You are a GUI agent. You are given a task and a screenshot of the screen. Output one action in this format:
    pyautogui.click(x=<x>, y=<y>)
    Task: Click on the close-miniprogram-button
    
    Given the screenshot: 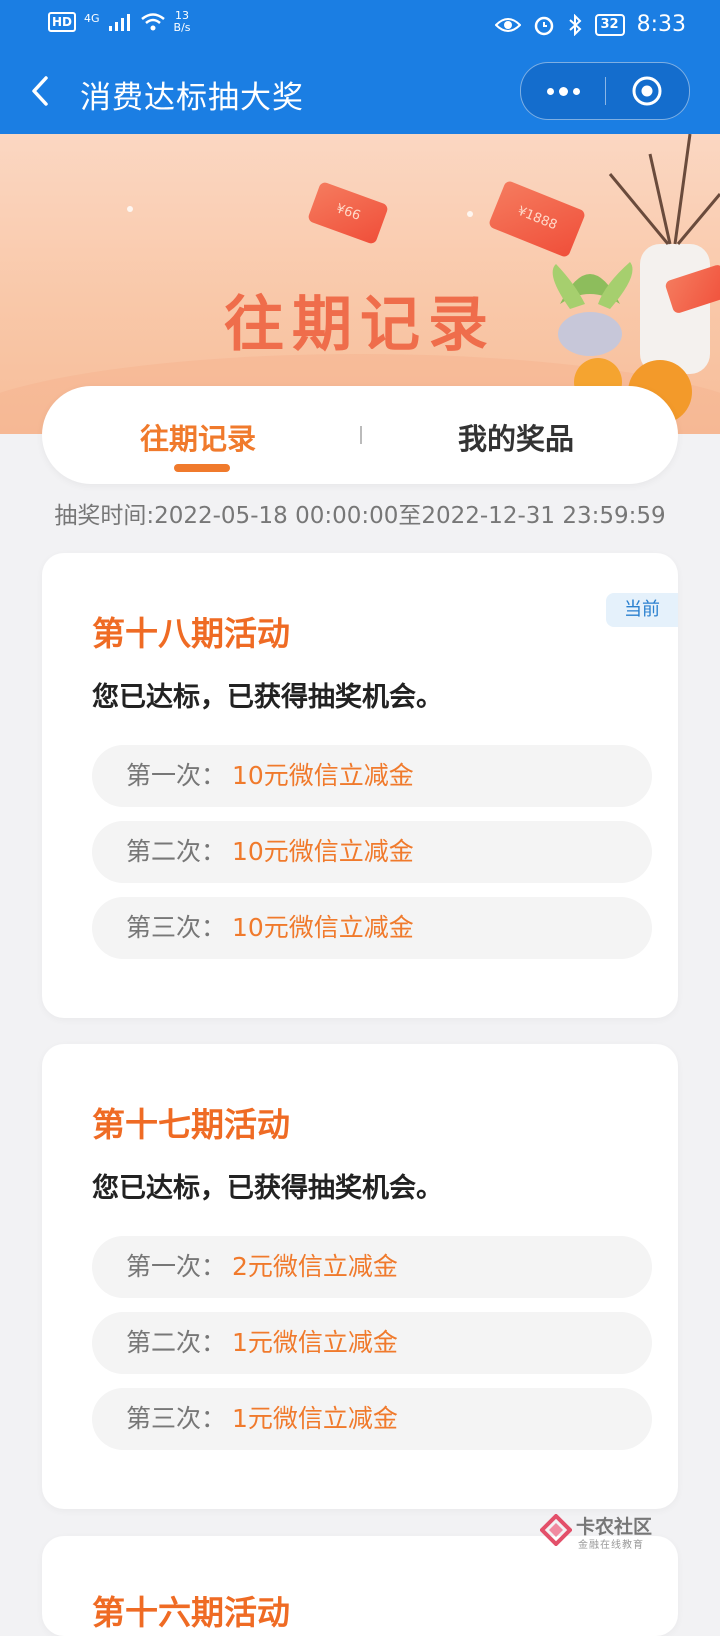 What is the action you would take?
    pyautogui.click(x=647, y=91)
    